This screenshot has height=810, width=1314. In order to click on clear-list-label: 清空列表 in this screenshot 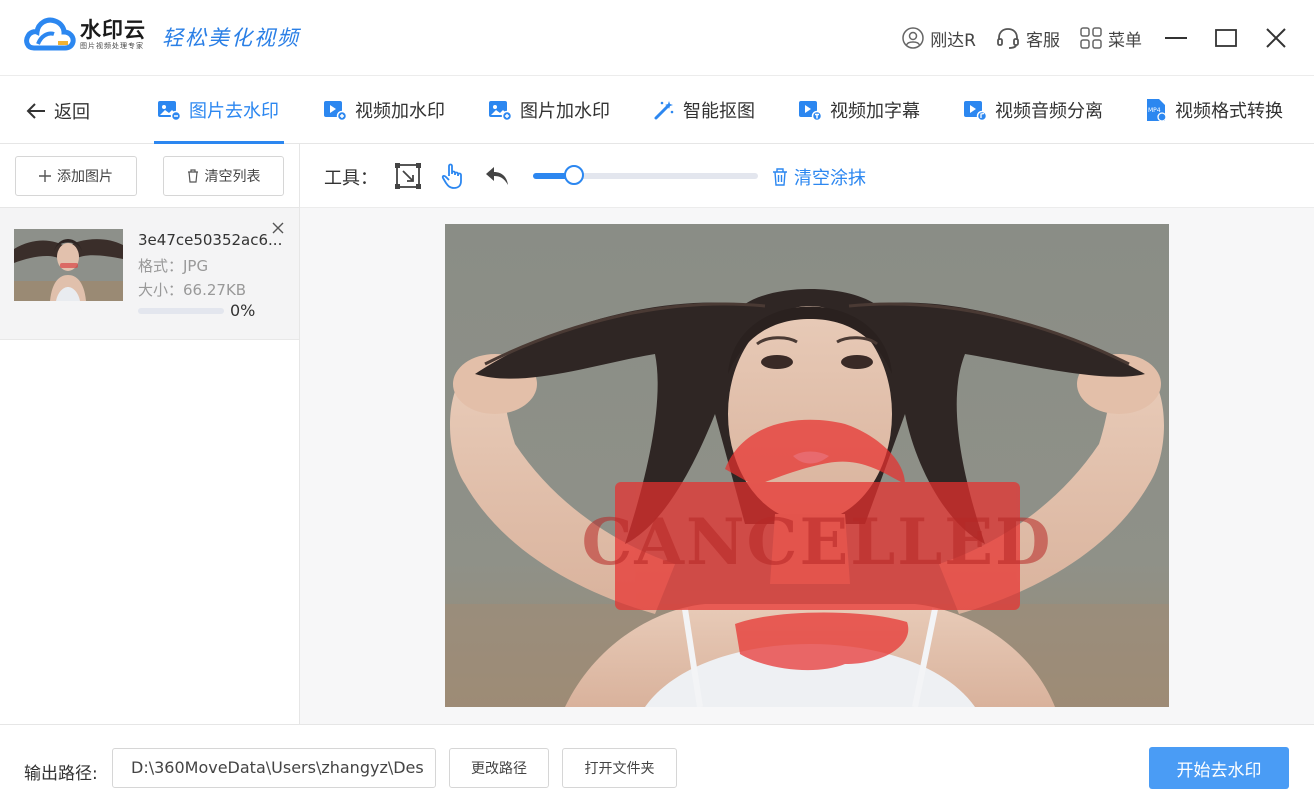, I will do `click(232, 177)`.